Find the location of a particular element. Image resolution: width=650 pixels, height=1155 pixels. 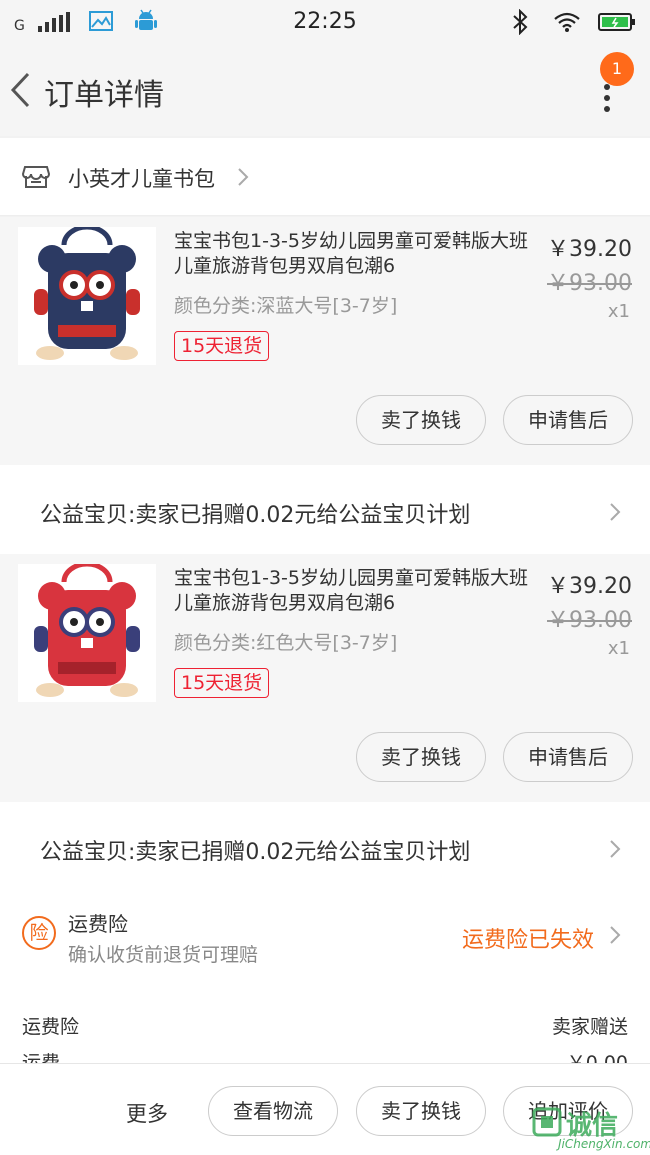

back-arrow-icon is located at coordinates (21, 90).